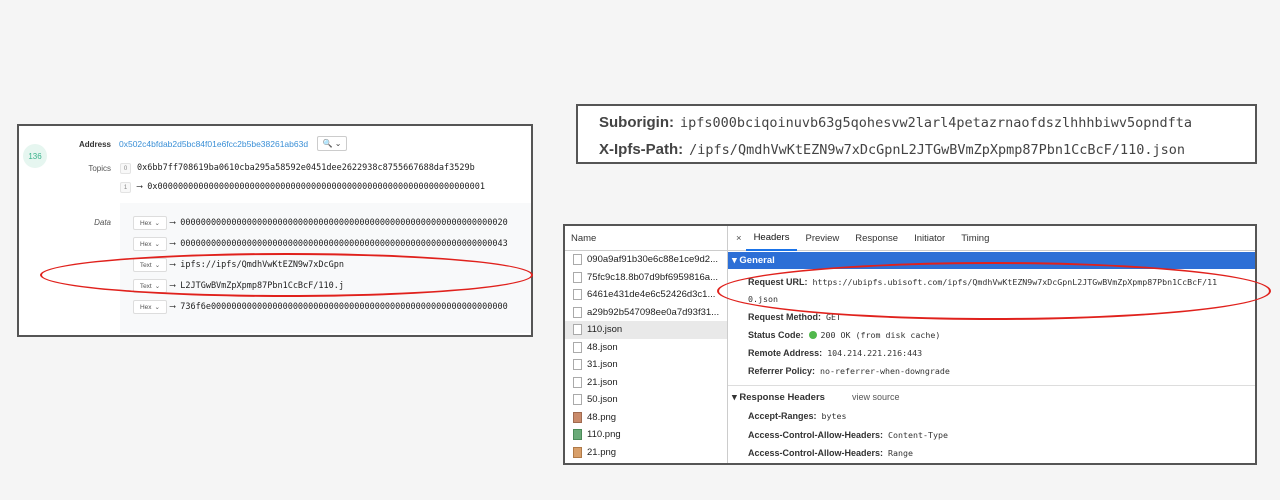 The image size is (1280, 500). What do you see at coordinates (257, 286) in the screenshot?
I see `data-value: ⟶ L2JTGwBVmZpXpmp87Pbn1CcBcF/110.j` at bounding box center [257, 286].